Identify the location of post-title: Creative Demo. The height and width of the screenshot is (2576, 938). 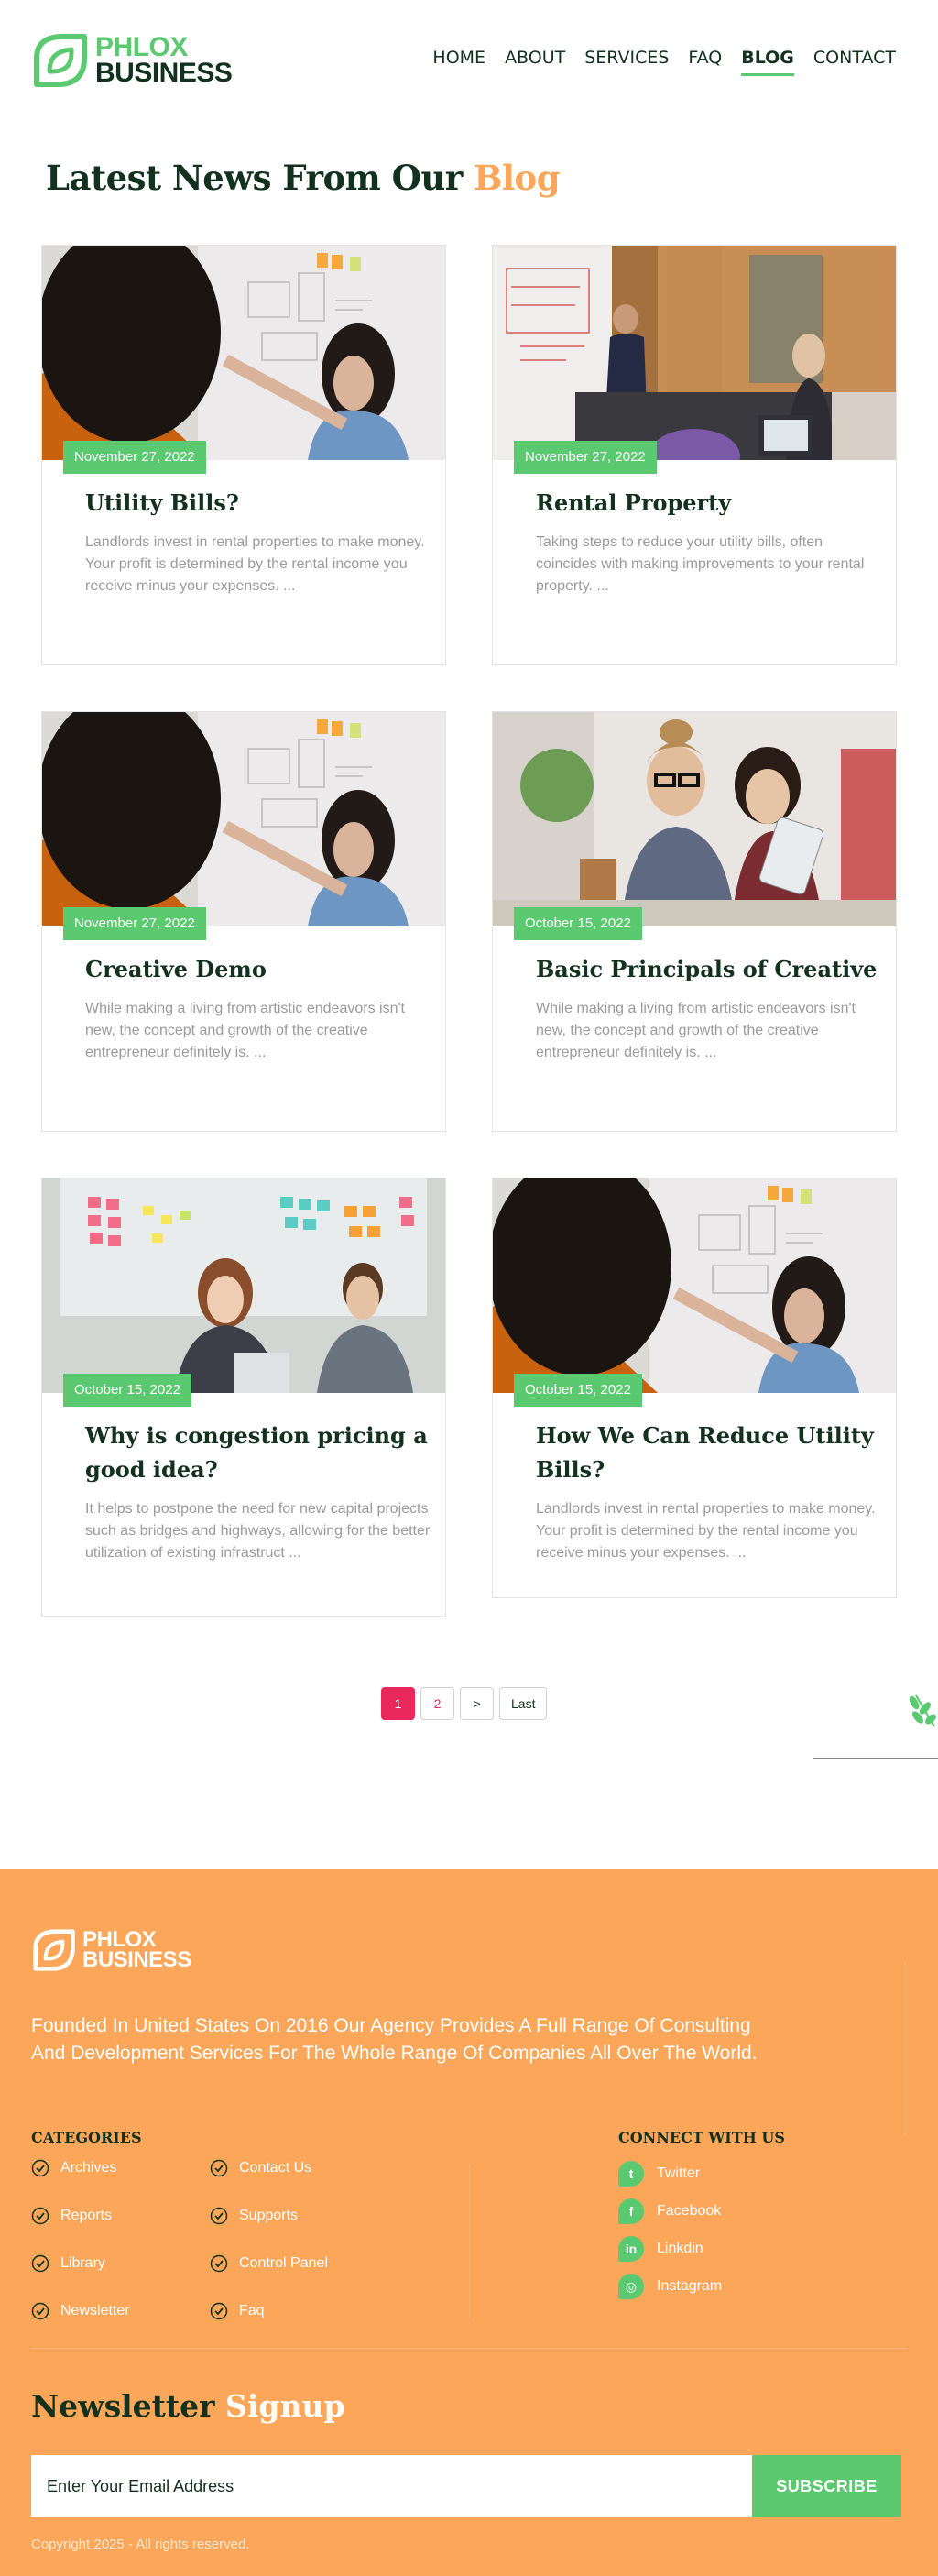
(259, 969).